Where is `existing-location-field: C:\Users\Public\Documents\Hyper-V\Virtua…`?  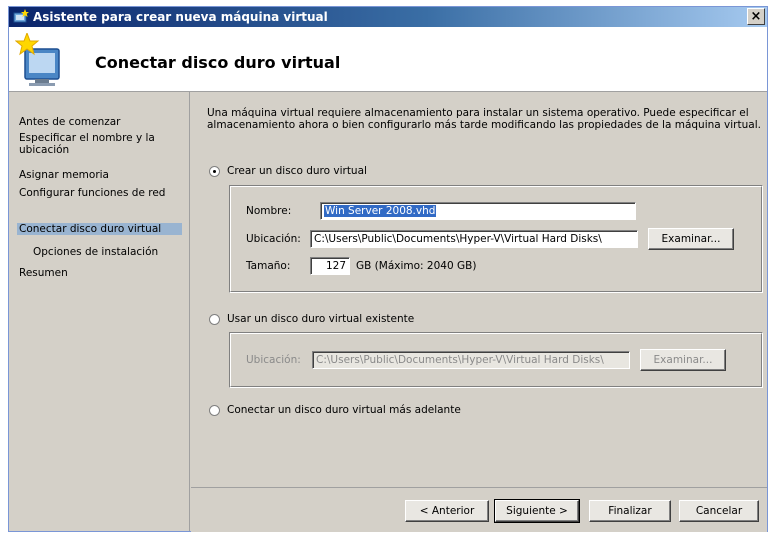 existing-location-field: C:\Users\Public\Documents\Hyper-V\Virtua… is located at coordinates (471, 360).